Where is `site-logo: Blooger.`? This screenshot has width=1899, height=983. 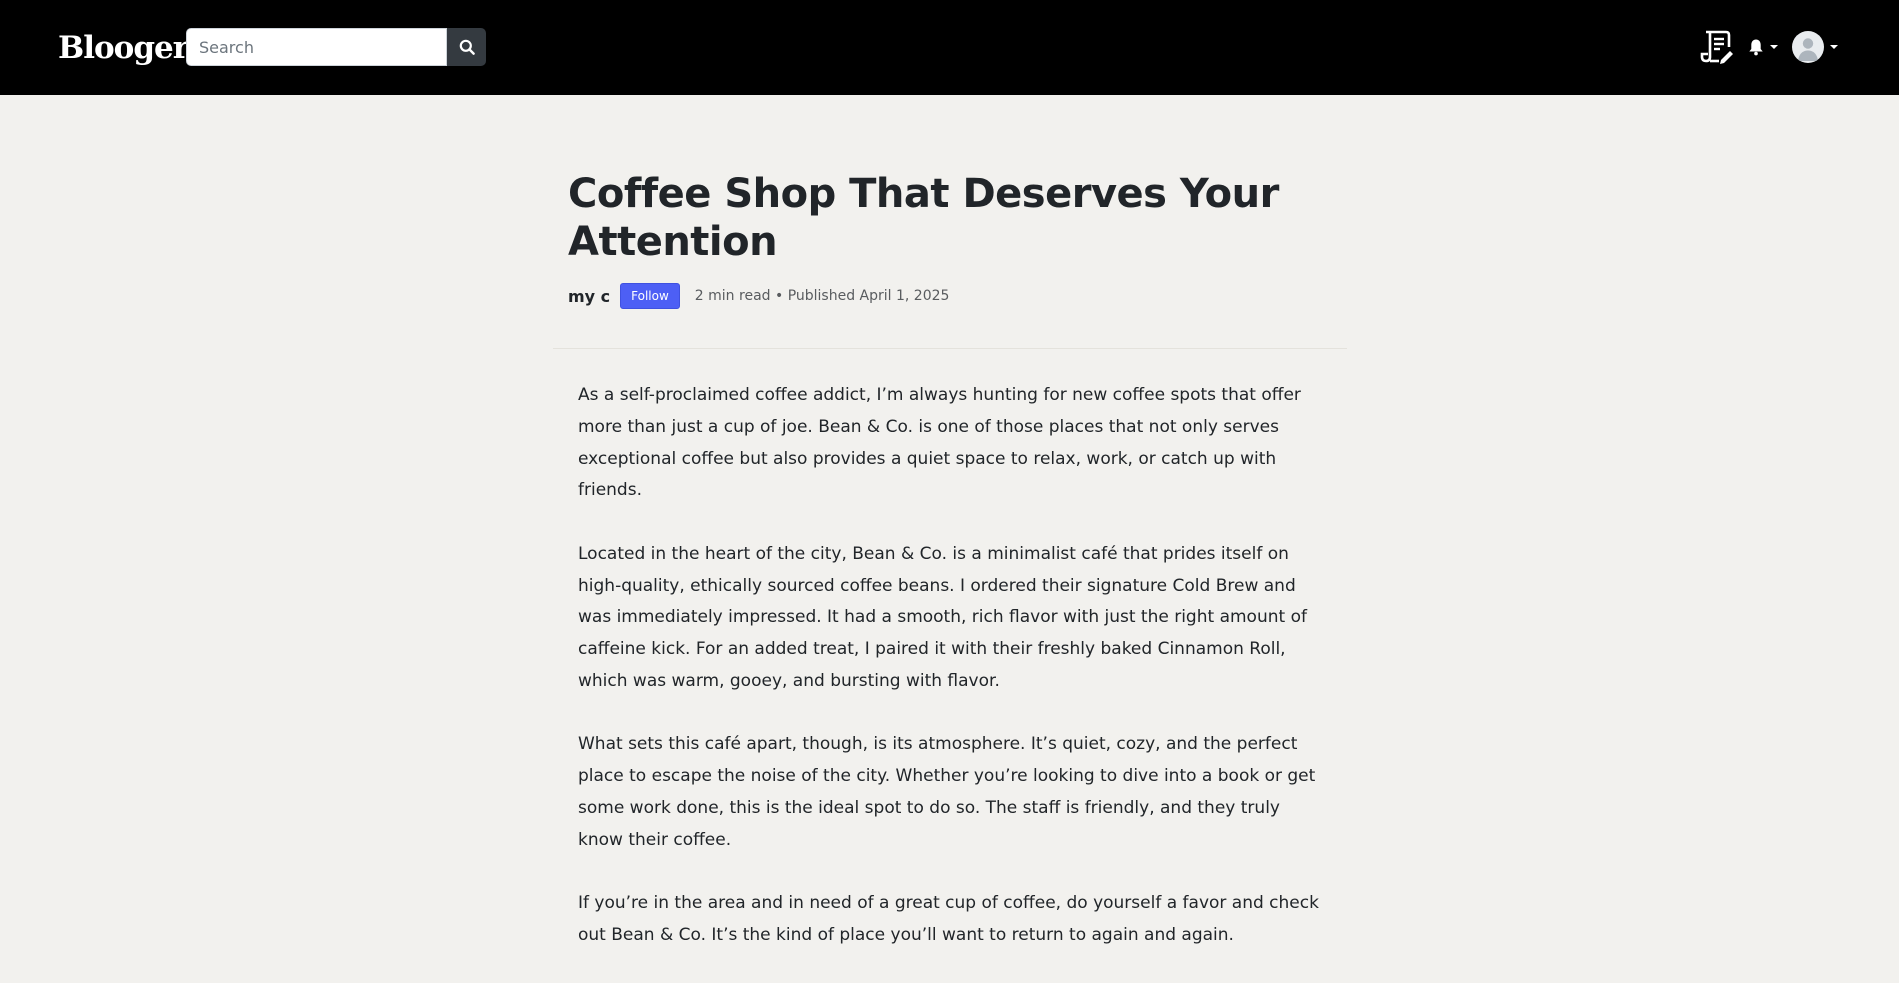
site-logo: Blooger. is located at coordinates (127, 48).